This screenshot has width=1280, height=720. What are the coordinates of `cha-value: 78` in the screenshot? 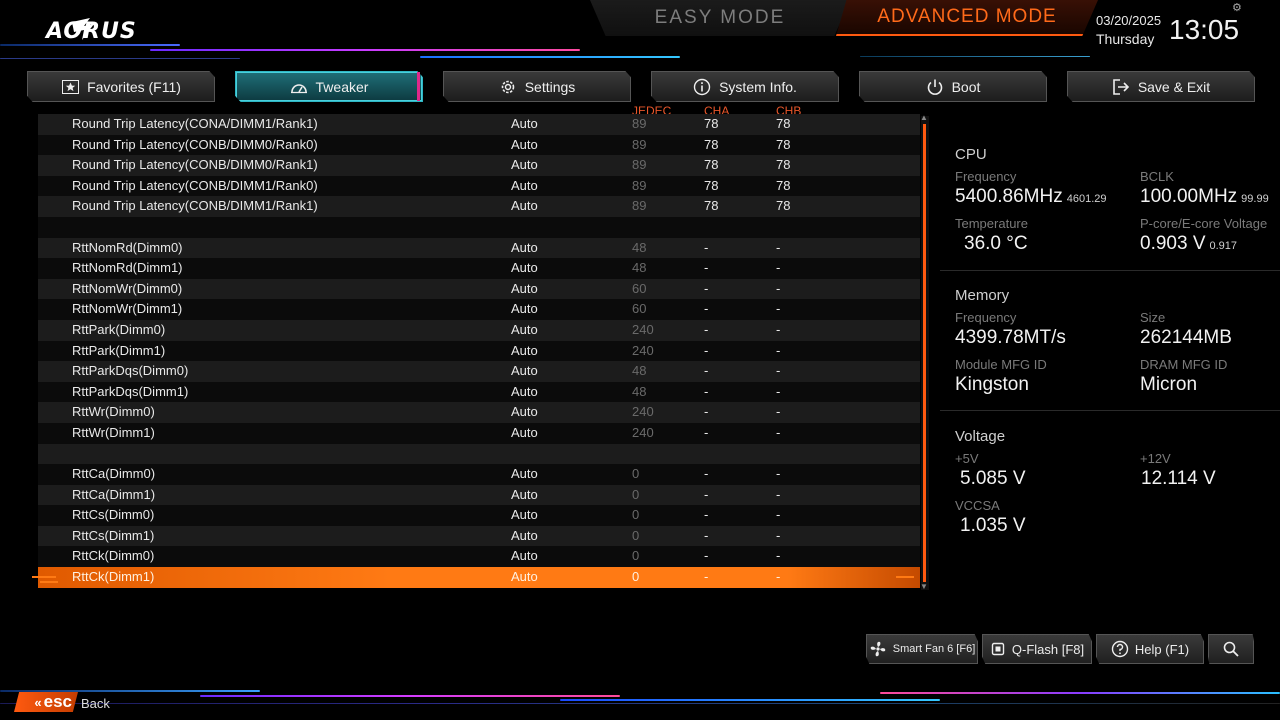 It's located at (711, 123).